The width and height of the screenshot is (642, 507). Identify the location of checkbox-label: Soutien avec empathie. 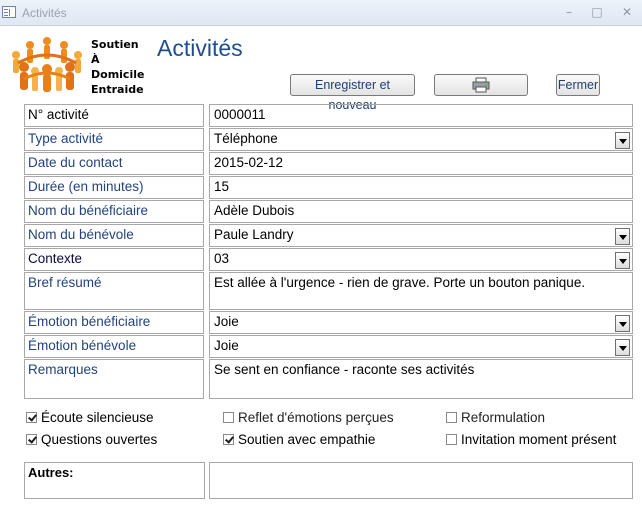
(307, 439).